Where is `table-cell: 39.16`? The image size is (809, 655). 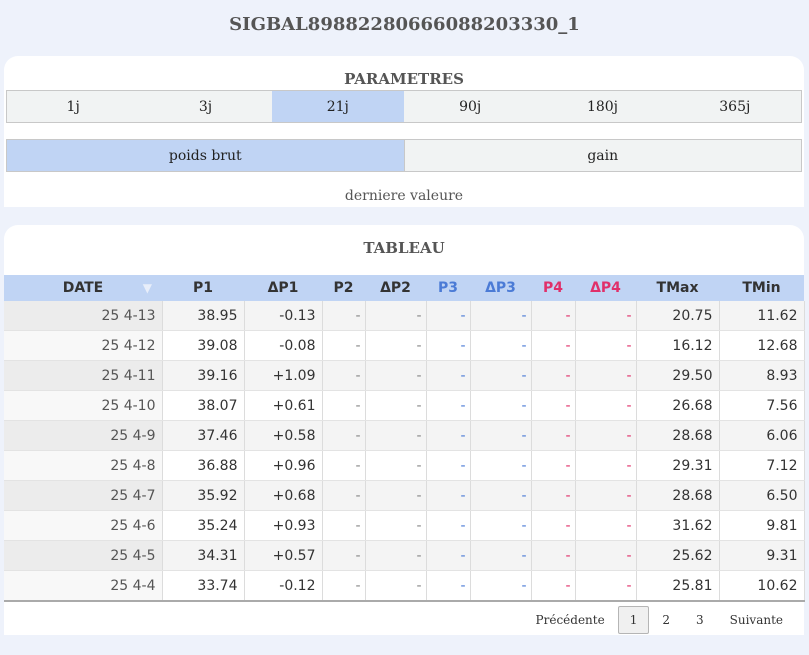
table-cell: 39.16 is located at coordinates (203, 375).